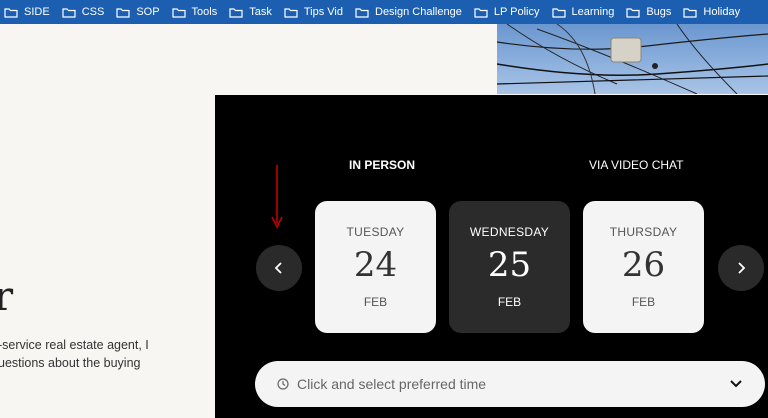  What do you see at coordinates (659, 12) in the screenshot?
I see `bookmark-label: Bugs` at bounding box center [659, 12].